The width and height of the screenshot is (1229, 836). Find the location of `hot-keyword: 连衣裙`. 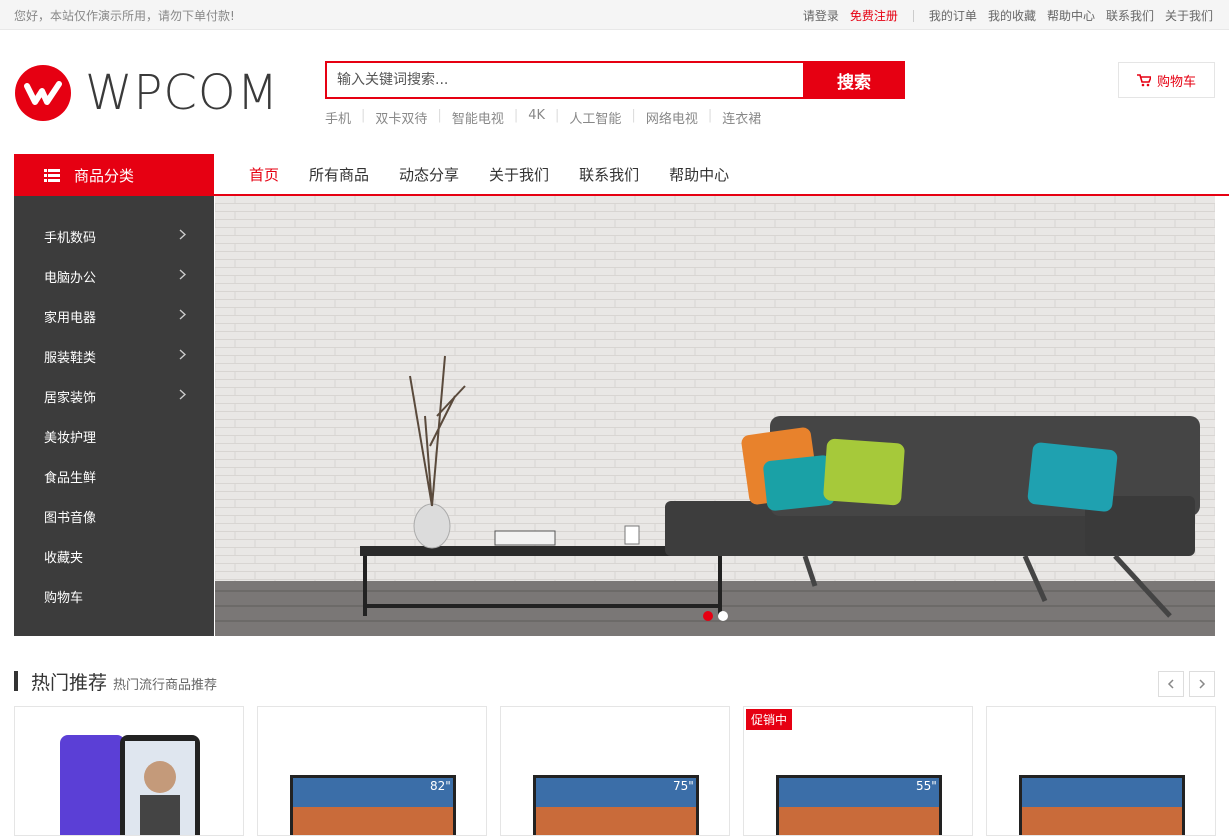

hot-keyword: 连衣裙 is located at coordinates (741, 117).